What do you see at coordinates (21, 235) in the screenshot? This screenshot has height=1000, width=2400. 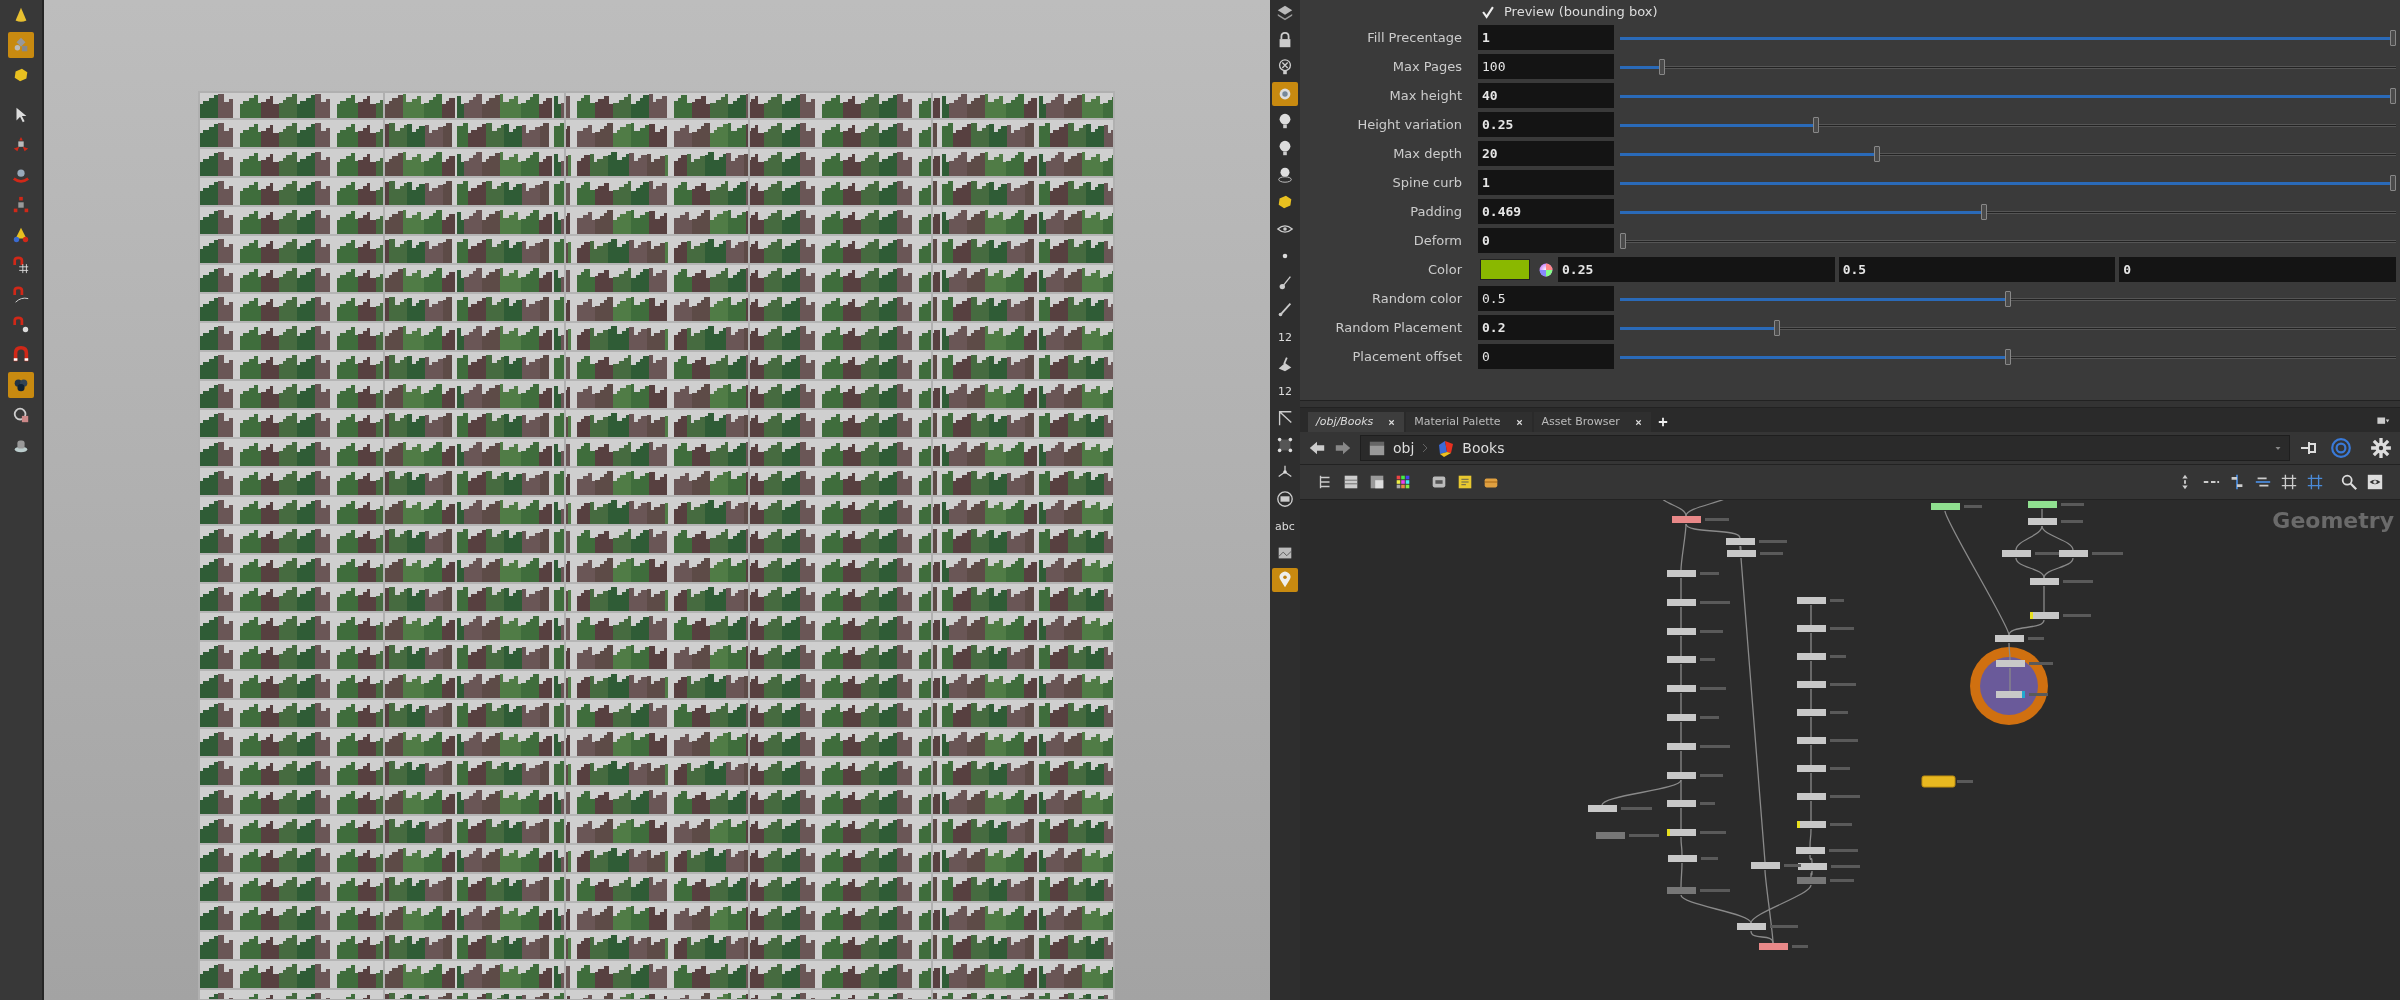 I see `handle-icon` at bounding box center [21, 235].